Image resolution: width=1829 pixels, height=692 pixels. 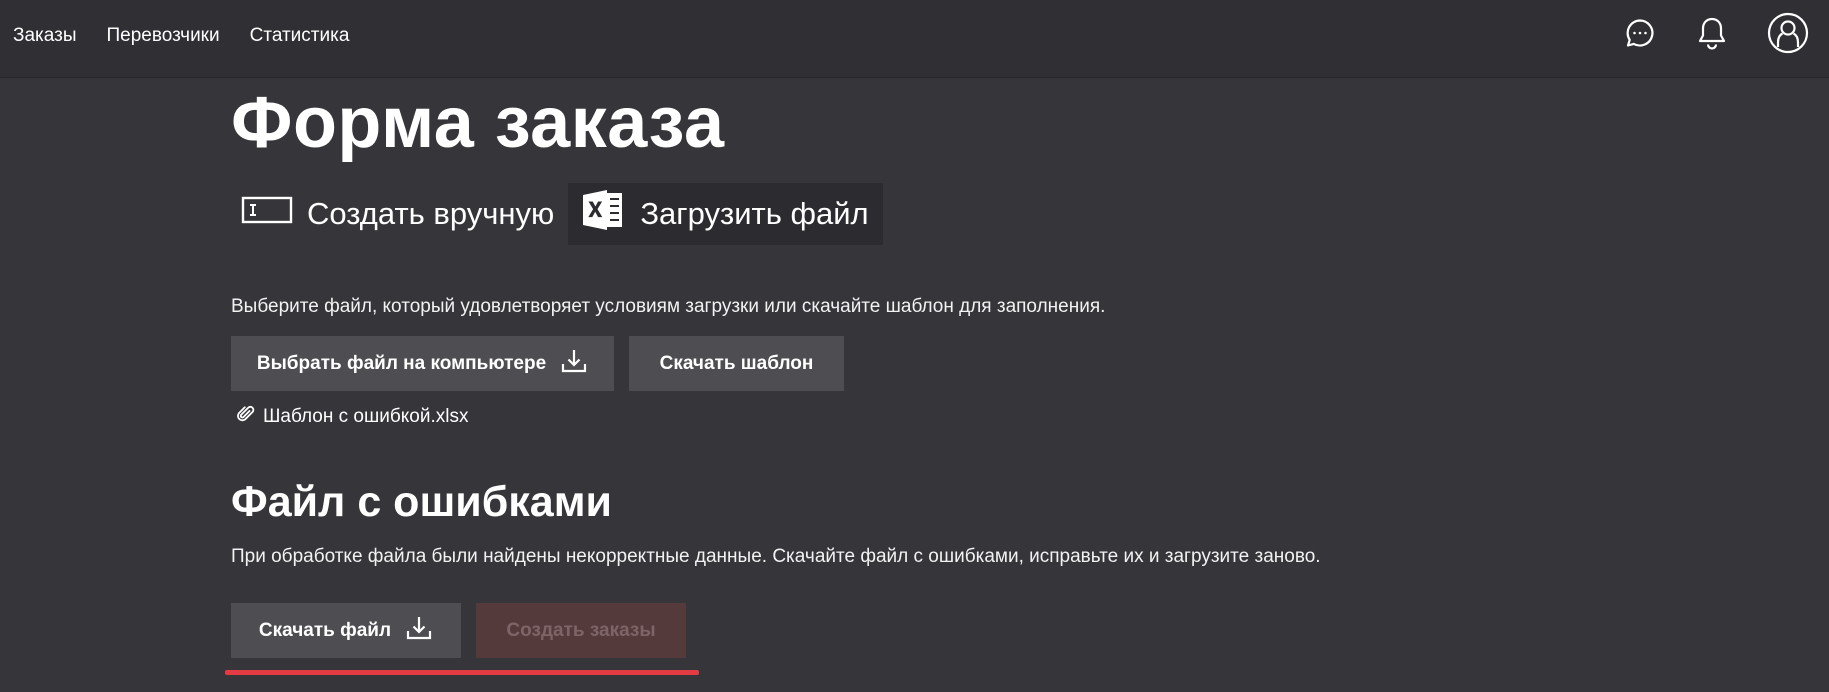 I want to click on excel-icon, so click(x=603, y=214).